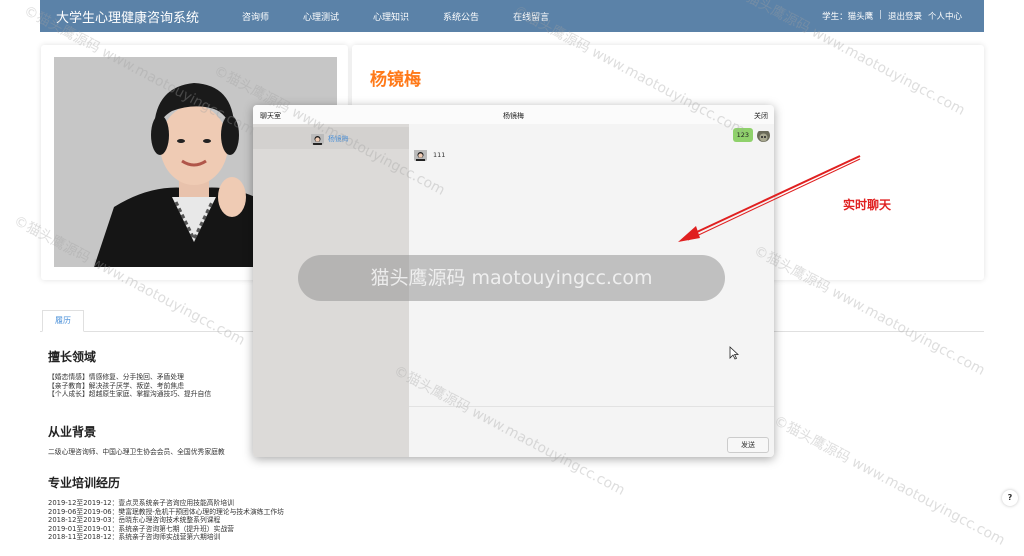  I want to click on expertise-line: 【婚恋情感】情感修复、分手挽回、矛盾处理, so click(116, 377).